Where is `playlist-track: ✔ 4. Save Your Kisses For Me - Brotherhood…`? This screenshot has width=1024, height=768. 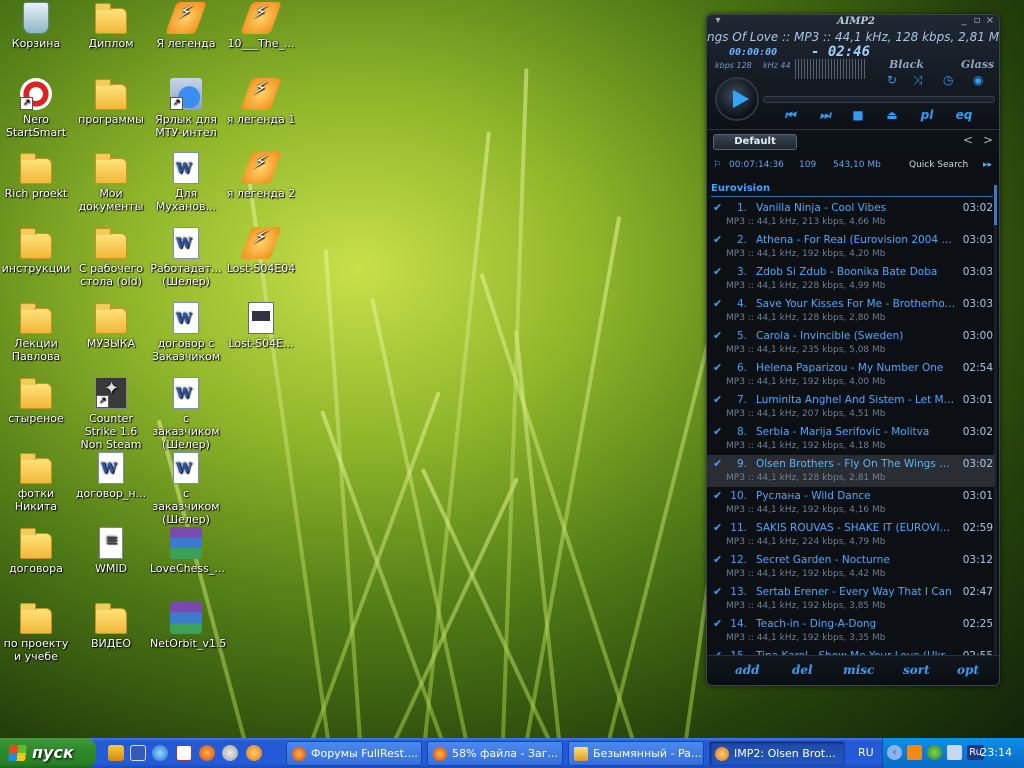 playlist-track: ✔ 4. Save Your Kisses For Me - Brotherhood… is located at coordinates (851, 311).